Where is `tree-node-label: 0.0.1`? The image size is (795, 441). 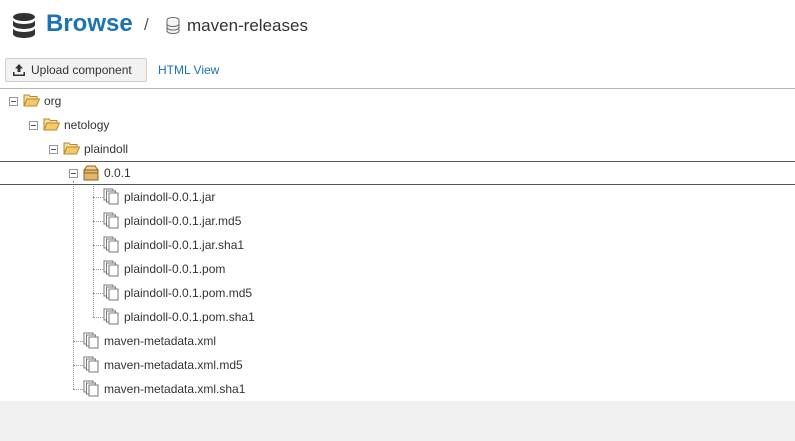
tree-node-label: 0.0.1 is located at coordinates (117, 173).